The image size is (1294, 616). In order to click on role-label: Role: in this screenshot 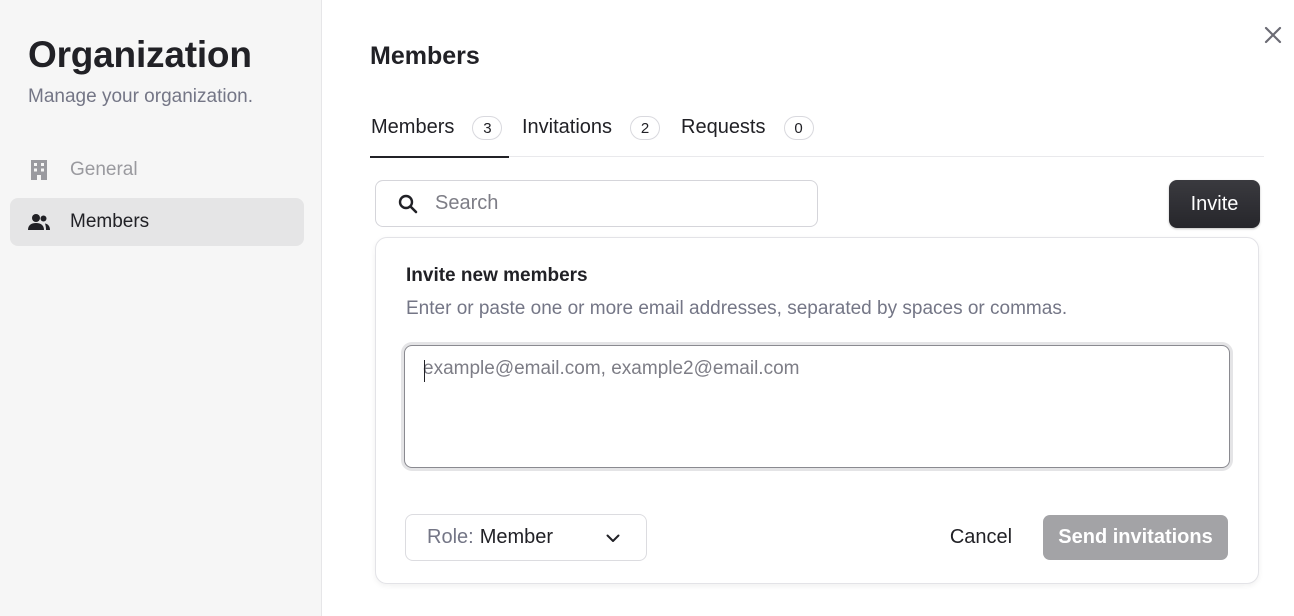, I will do `click(450, 537)`.